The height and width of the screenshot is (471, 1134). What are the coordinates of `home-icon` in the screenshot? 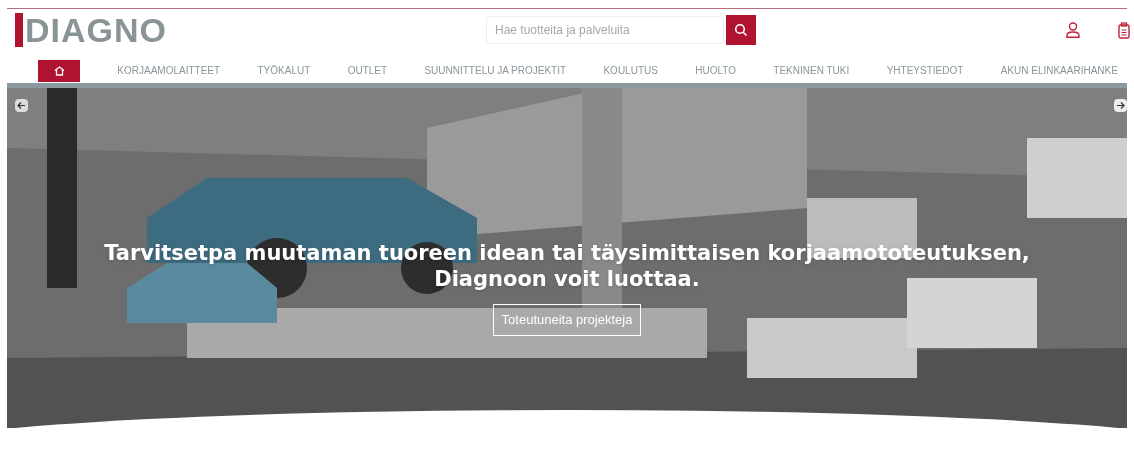 It's located at (59, 70).